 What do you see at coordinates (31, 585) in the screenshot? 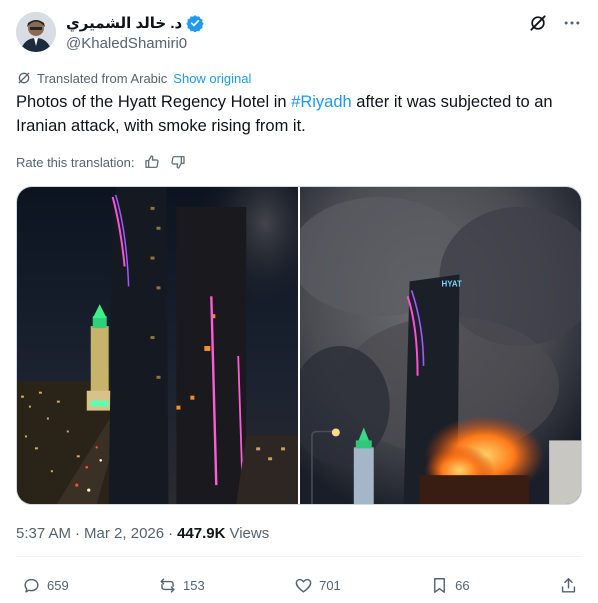
I see `reply-icon` at bounding box center [31, 585].